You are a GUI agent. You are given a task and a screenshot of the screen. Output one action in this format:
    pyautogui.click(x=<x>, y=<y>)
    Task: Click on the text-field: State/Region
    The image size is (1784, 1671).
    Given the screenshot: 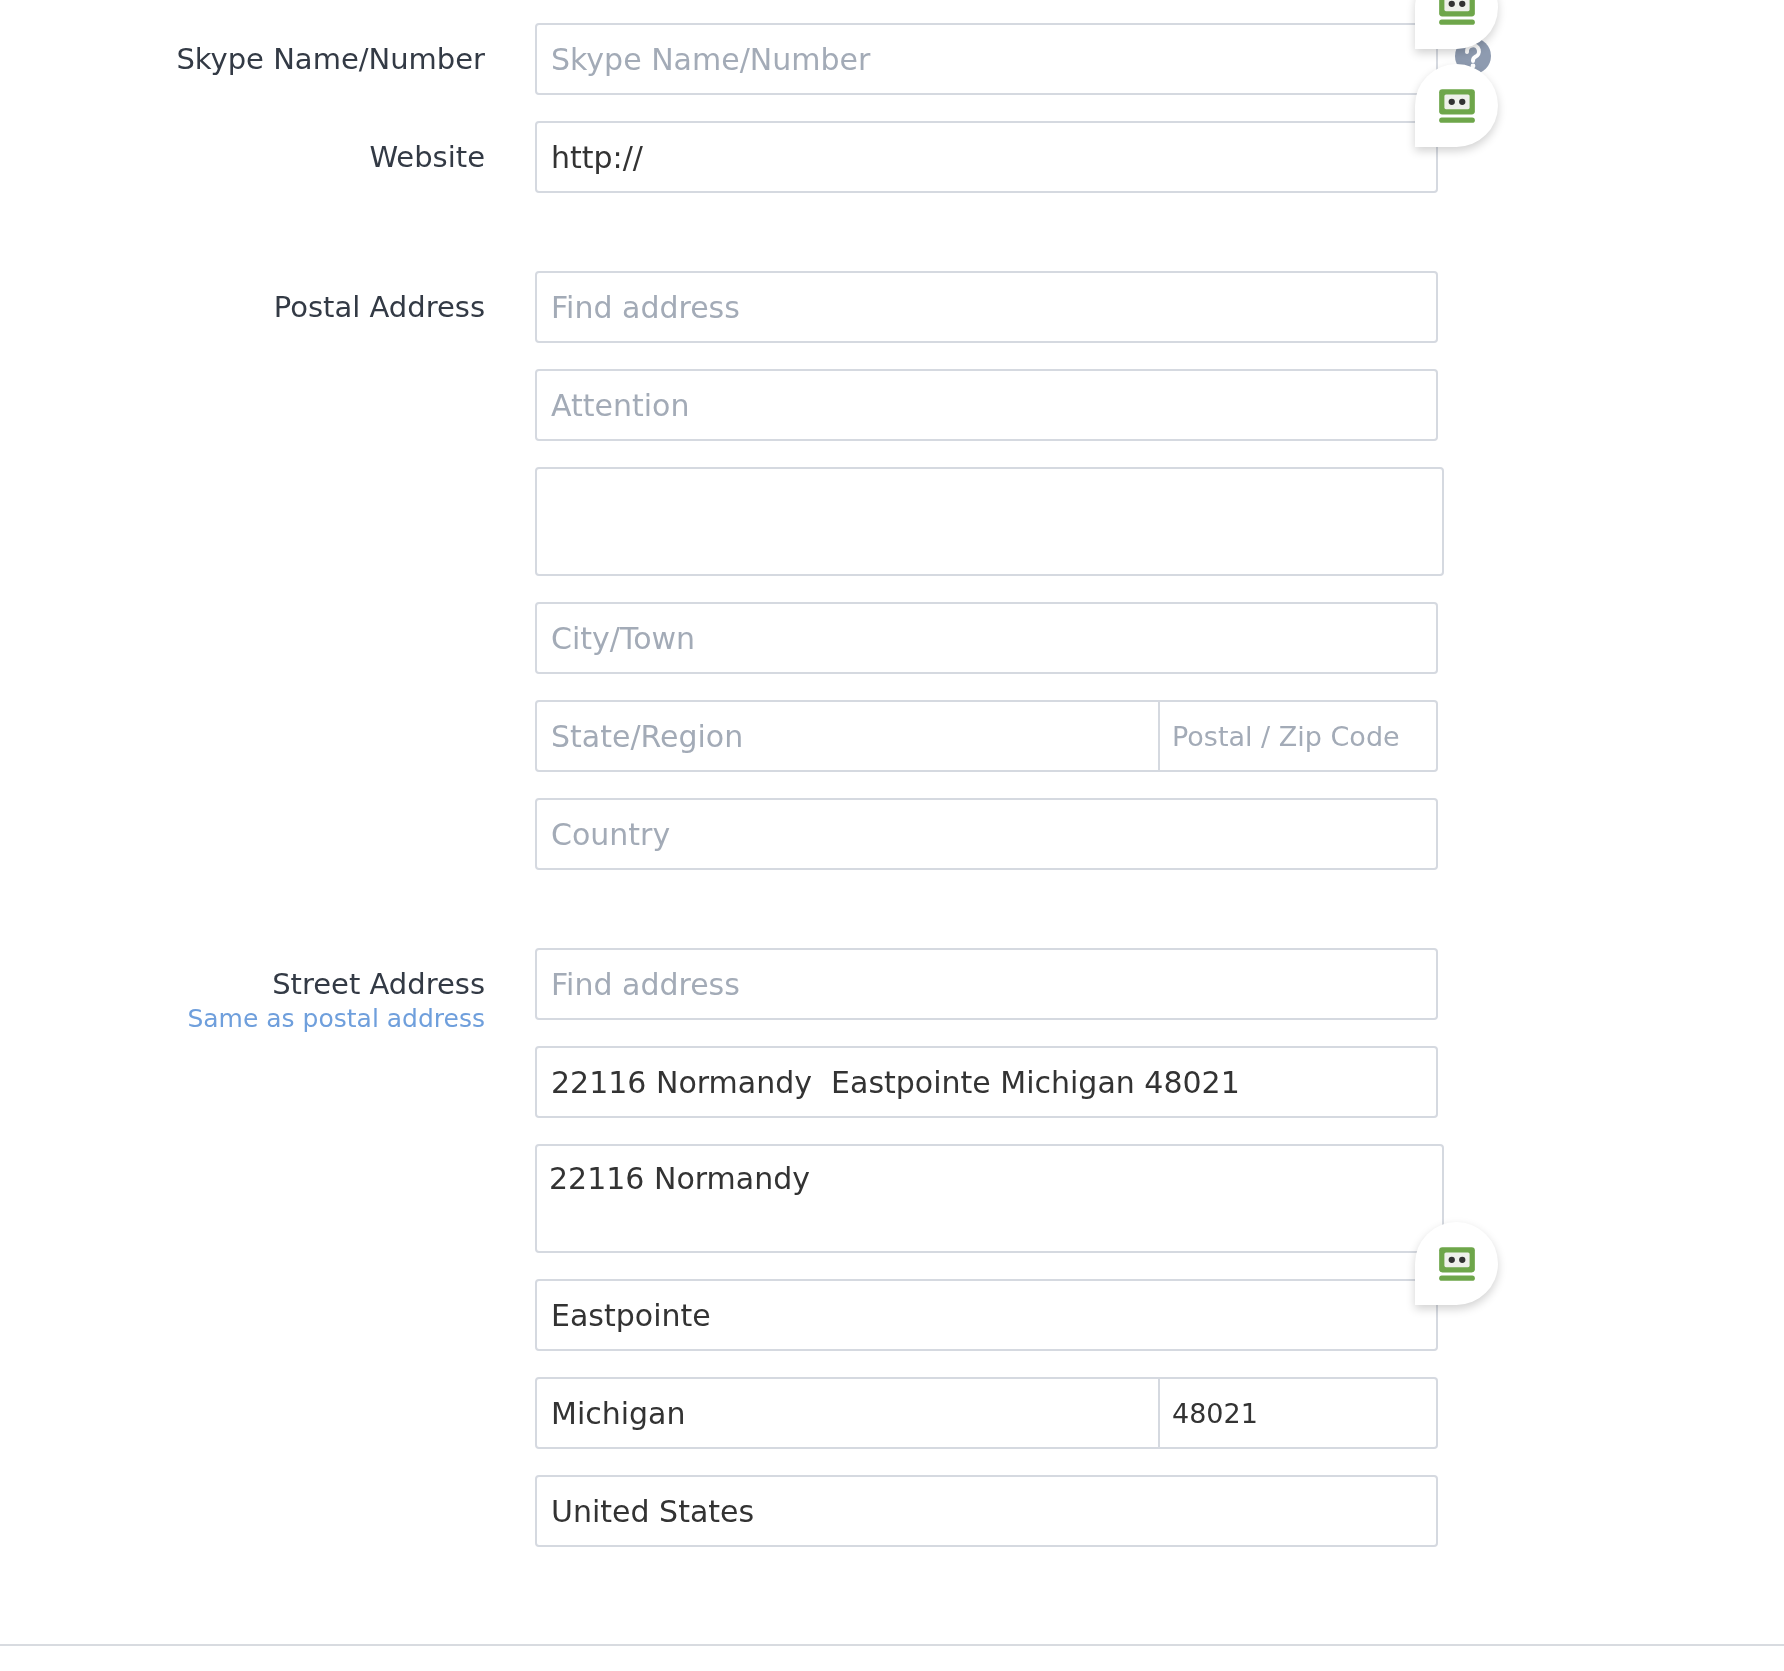 What is the action you would take?
    pyautogui.click(x=847, y=736)
    